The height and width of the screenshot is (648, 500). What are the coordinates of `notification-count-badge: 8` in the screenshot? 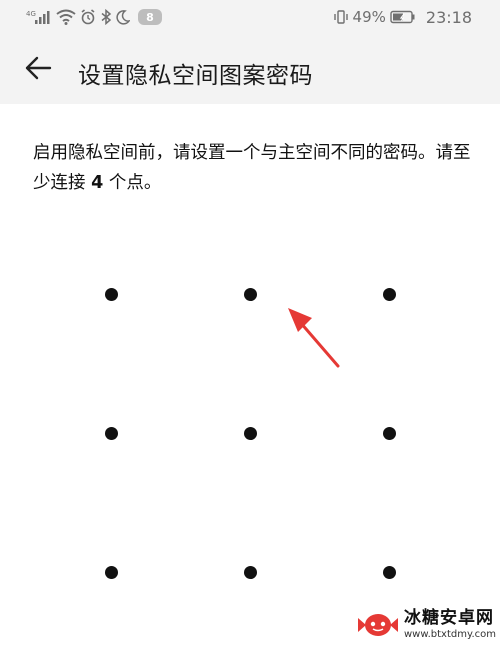 It's located at (150, 17).